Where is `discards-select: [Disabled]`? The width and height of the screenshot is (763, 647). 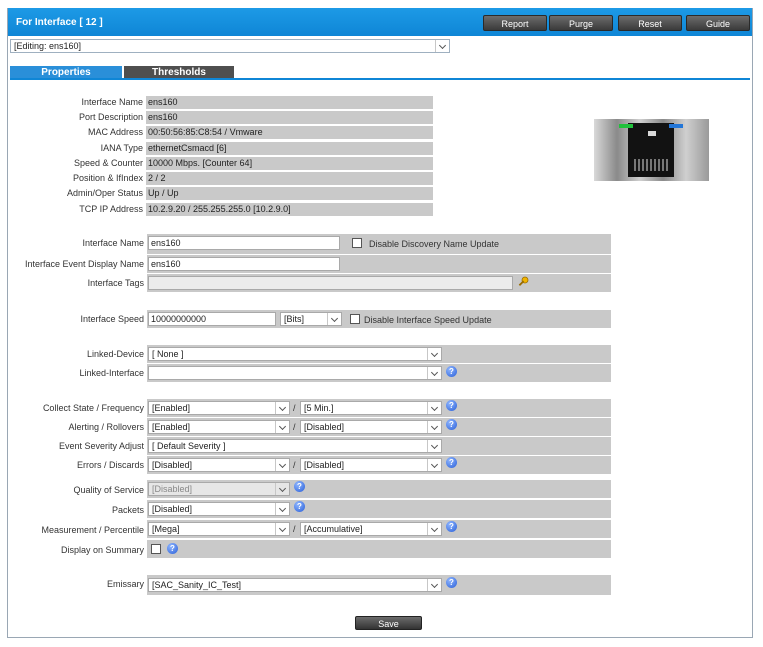
discards-select: [Disabled] is located at coordinates (371, 465).